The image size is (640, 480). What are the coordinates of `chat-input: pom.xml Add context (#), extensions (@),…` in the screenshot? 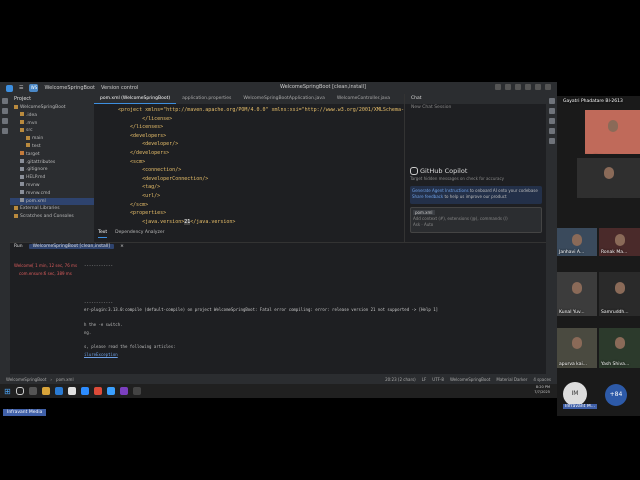 It's located at (476, 220).